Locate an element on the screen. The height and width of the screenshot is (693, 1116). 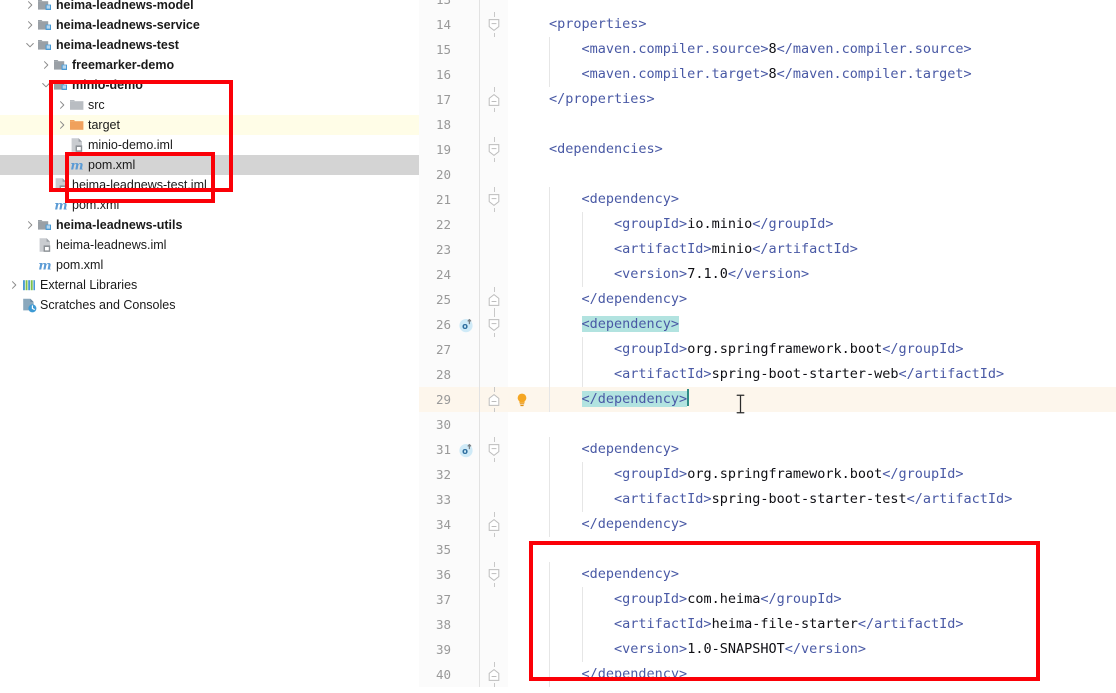
code-line-25: 25 </dependency> is located at coordinates (767, 299).